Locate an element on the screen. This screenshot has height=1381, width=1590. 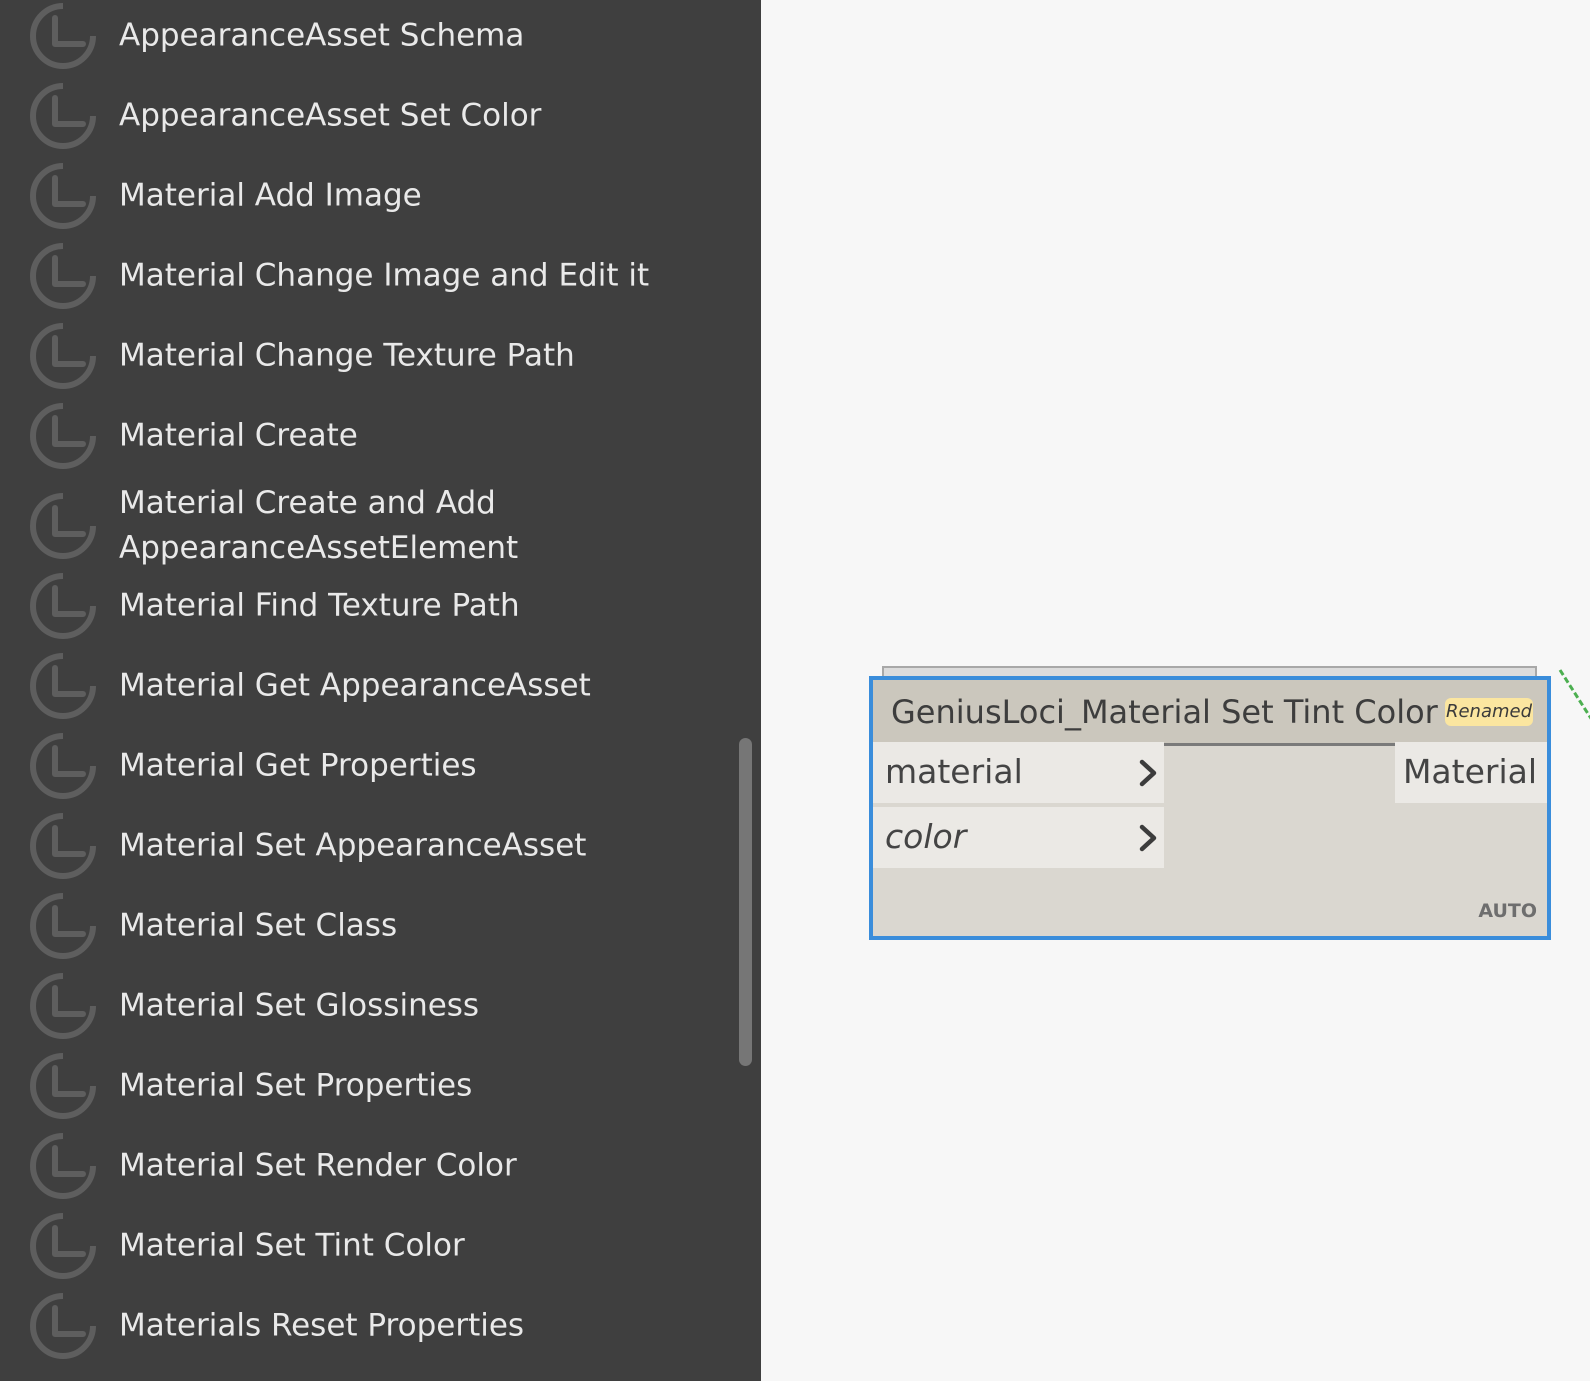
input-port-label: material is located at coordinates (954, 771).